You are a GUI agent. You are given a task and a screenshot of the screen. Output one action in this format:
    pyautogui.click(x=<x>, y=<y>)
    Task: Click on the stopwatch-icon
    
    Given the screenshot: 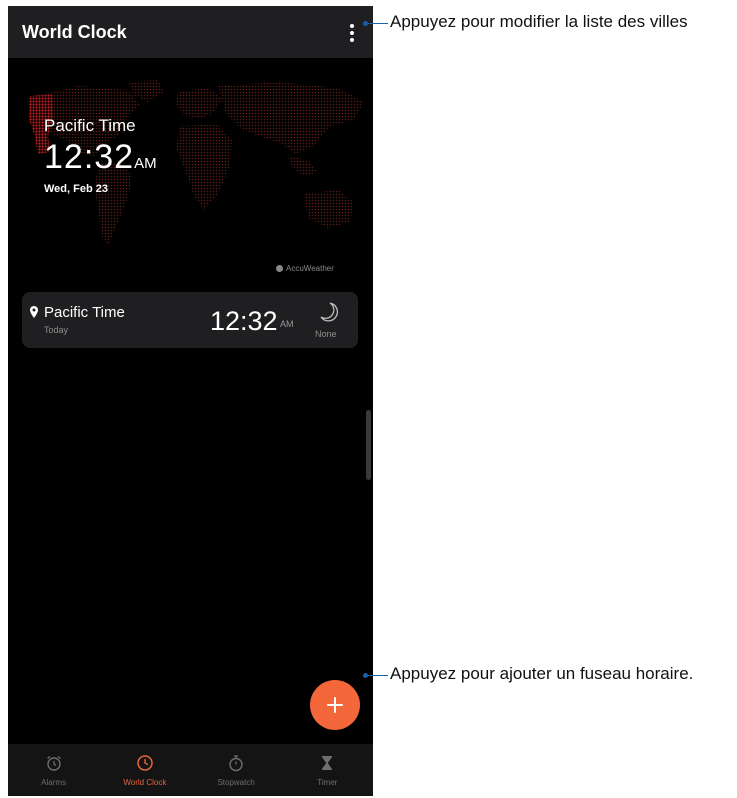 What is the action you would take?
    pyautogui.click(x=236, y=763)
    